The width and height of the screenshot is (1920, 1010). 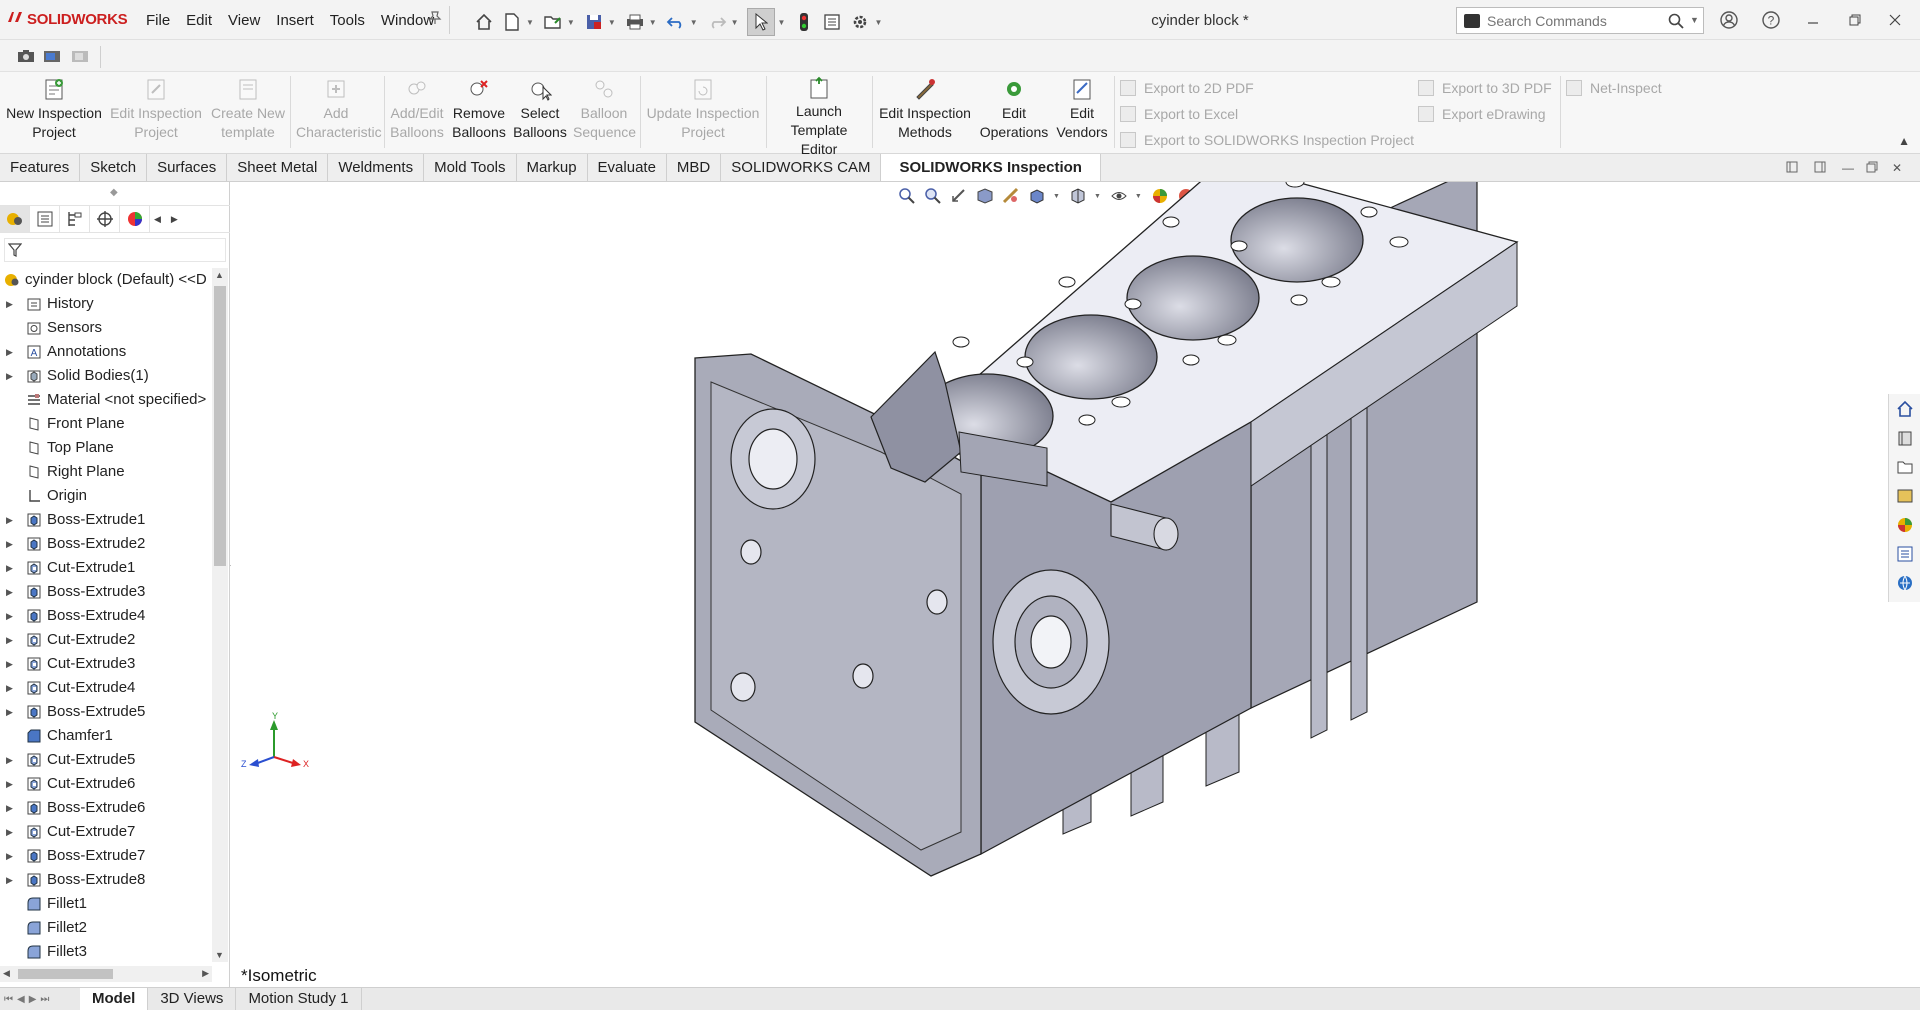 I want to click on update-inspection-project-button: Update Inspection Project, so click(x=703, y=114).